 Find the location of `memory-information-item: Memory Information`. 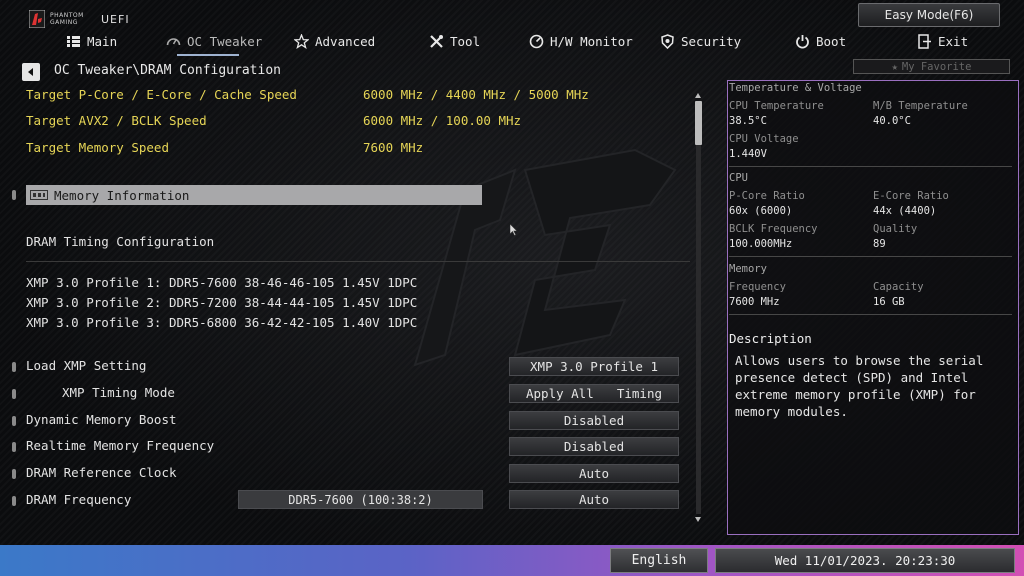

memory-information-item: Memory Information is located at coordinates (254, 195).